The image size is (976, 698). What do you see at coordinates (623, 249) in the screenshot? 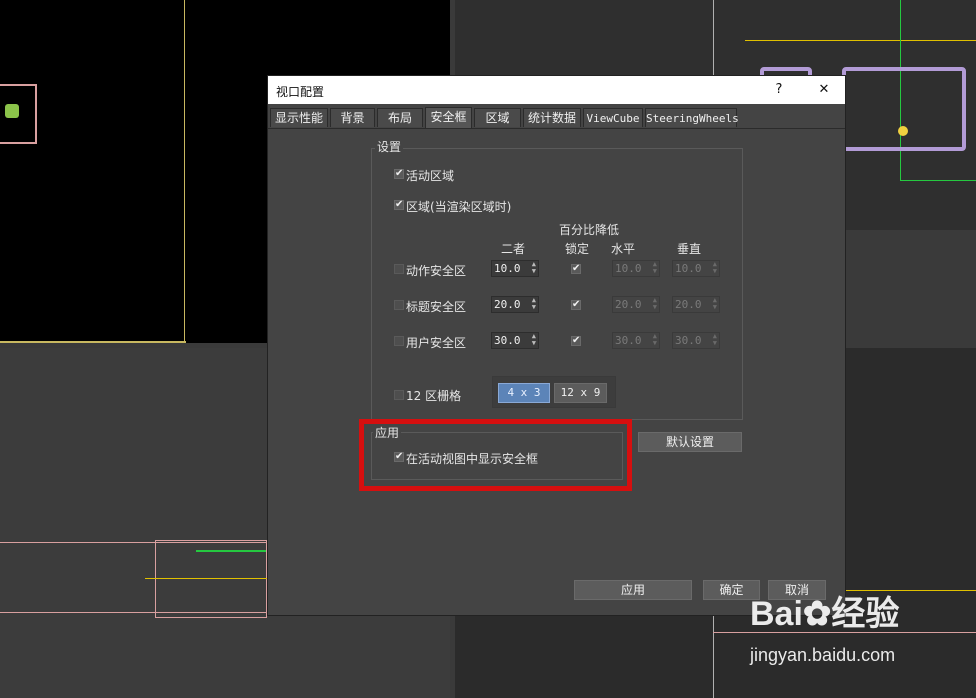
I see `column-horizontal: 水平` at bounding box center [623, 249].